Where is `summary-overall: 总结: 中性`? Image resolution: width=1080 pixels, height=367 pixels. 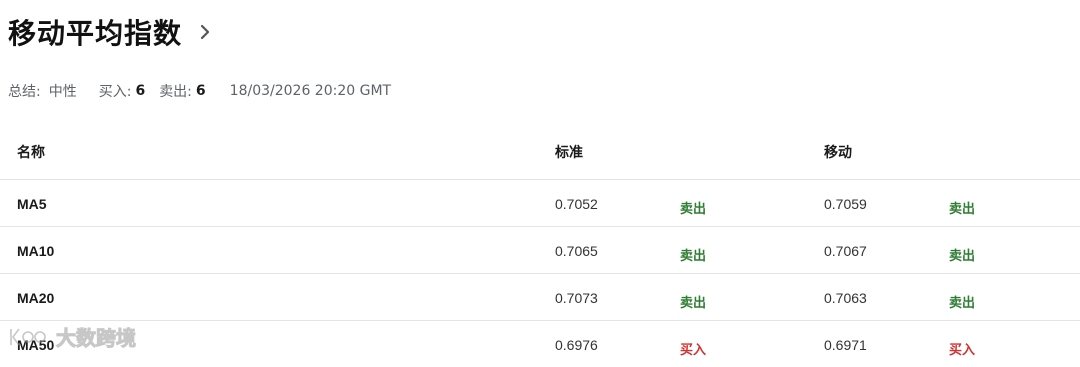
summary-overall: 总结: 中性 is located at coordinates (42, 91).